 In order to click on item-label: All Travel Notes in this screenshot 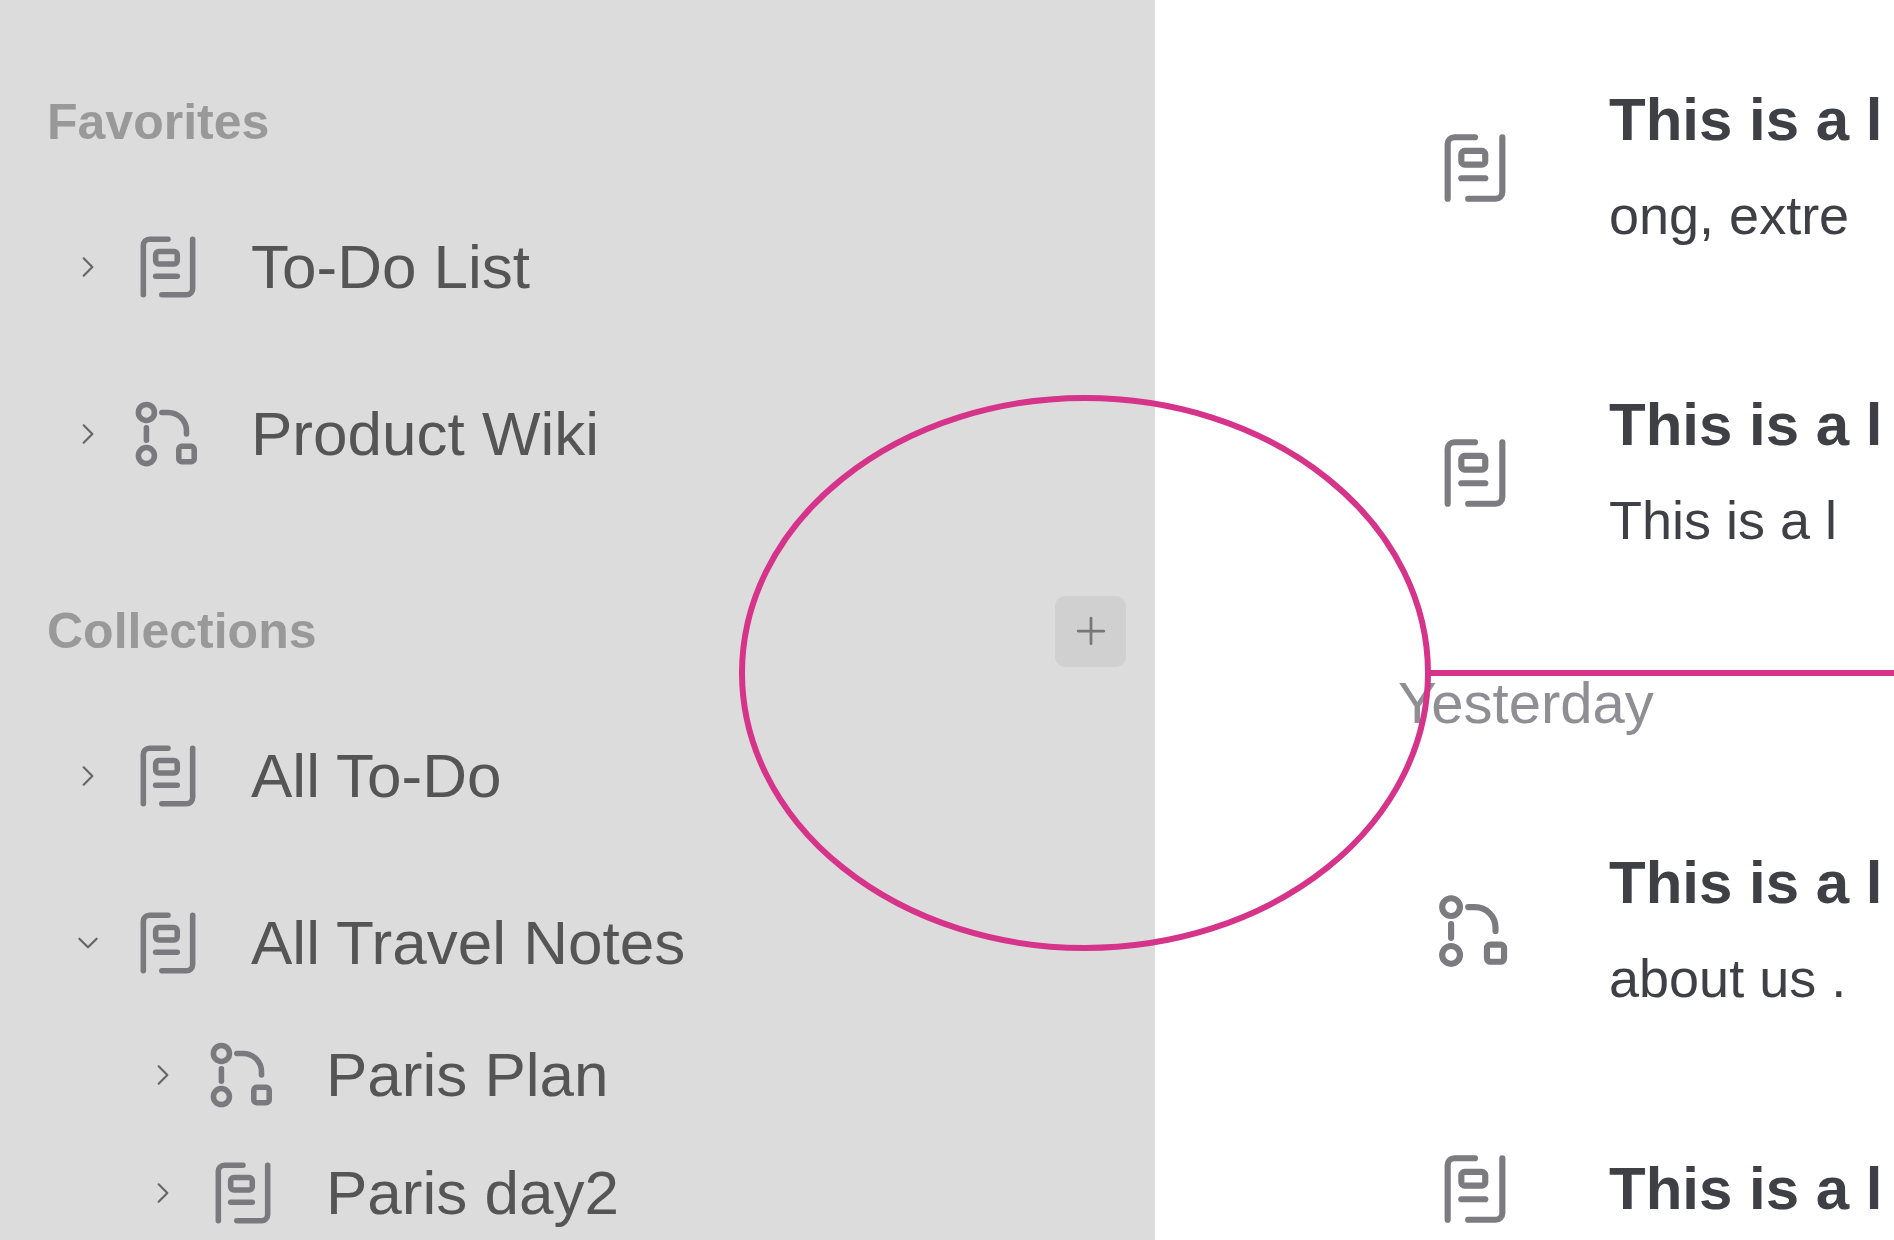, I will do `click(468, 943)`.